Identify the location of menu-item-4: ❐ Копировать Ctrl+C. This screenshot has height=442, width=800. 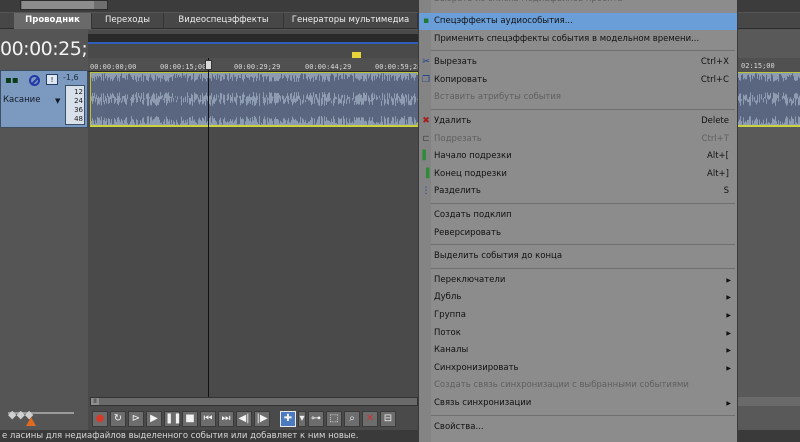
(578, 80).